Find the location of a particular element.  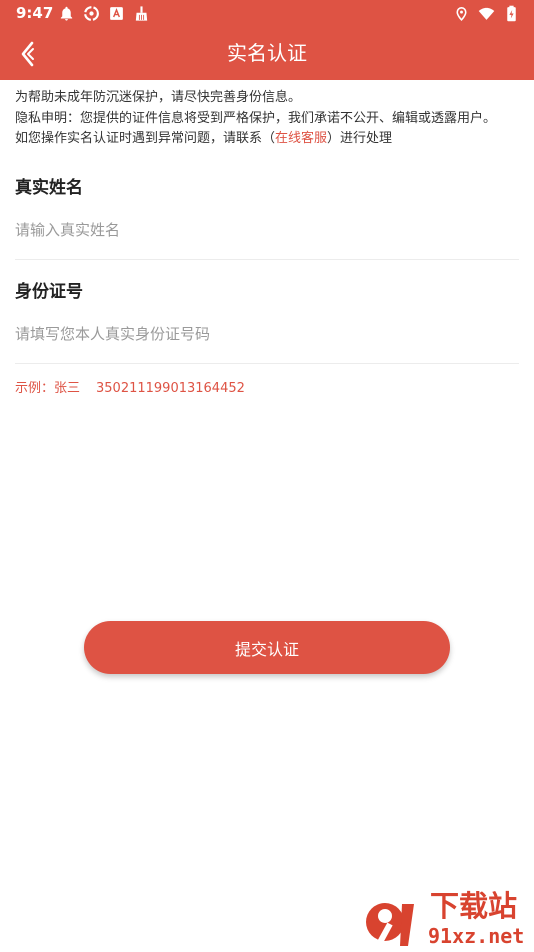

watermark-logo-icon is located at coordinates (390, 925).